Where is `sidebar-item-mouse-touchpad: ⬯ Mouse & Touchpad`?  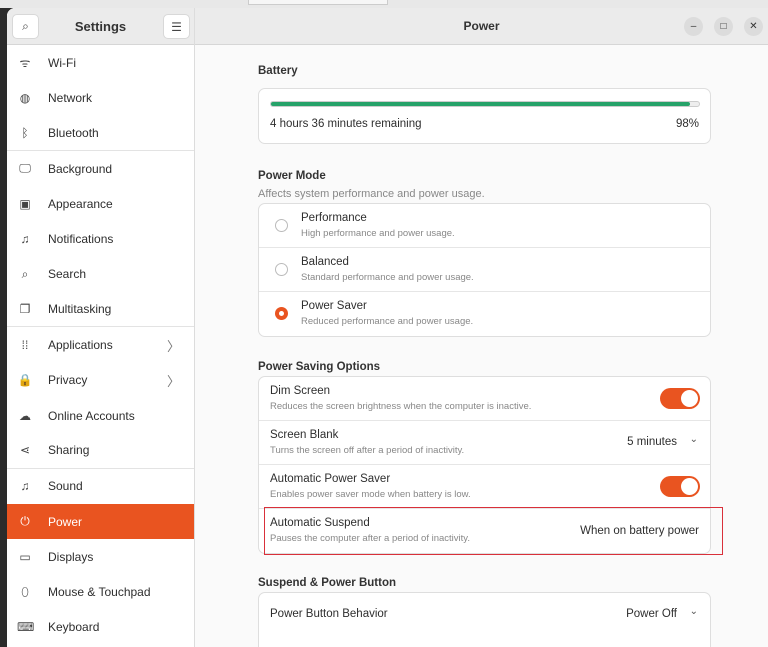 sidebar-item-mouse-touchpad: ⬯ Mouse & Touchpad is located at coordinates (100, 591).